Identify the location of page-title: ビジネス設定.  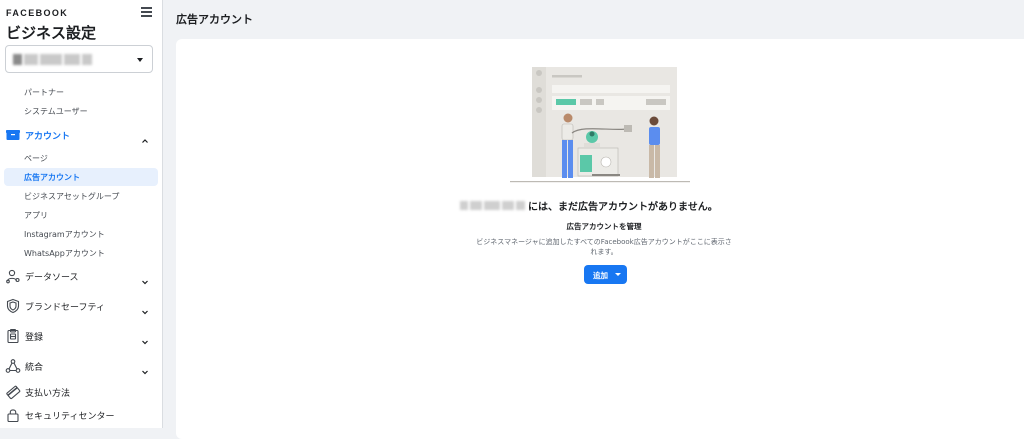
(51, 33).